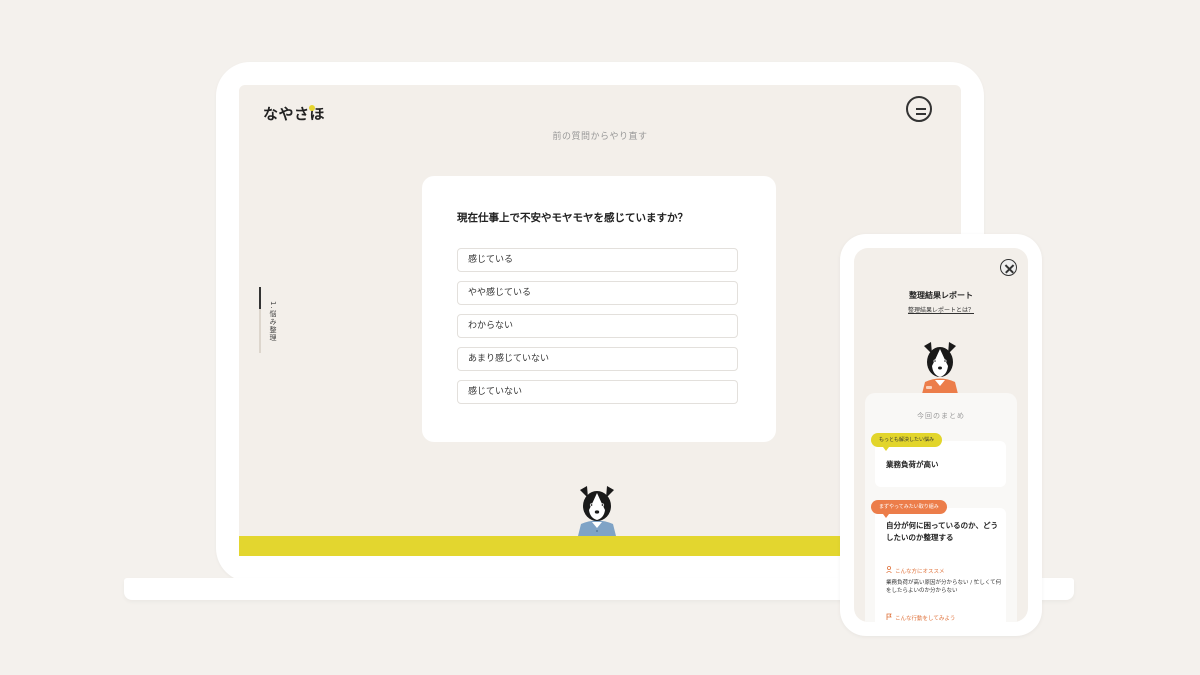 This screenshot has height=675, width=1200. Describe the element at coordinates (909, 509) in the screenshot. I see `action-tag: まずやってみたい取り組み` at that location.